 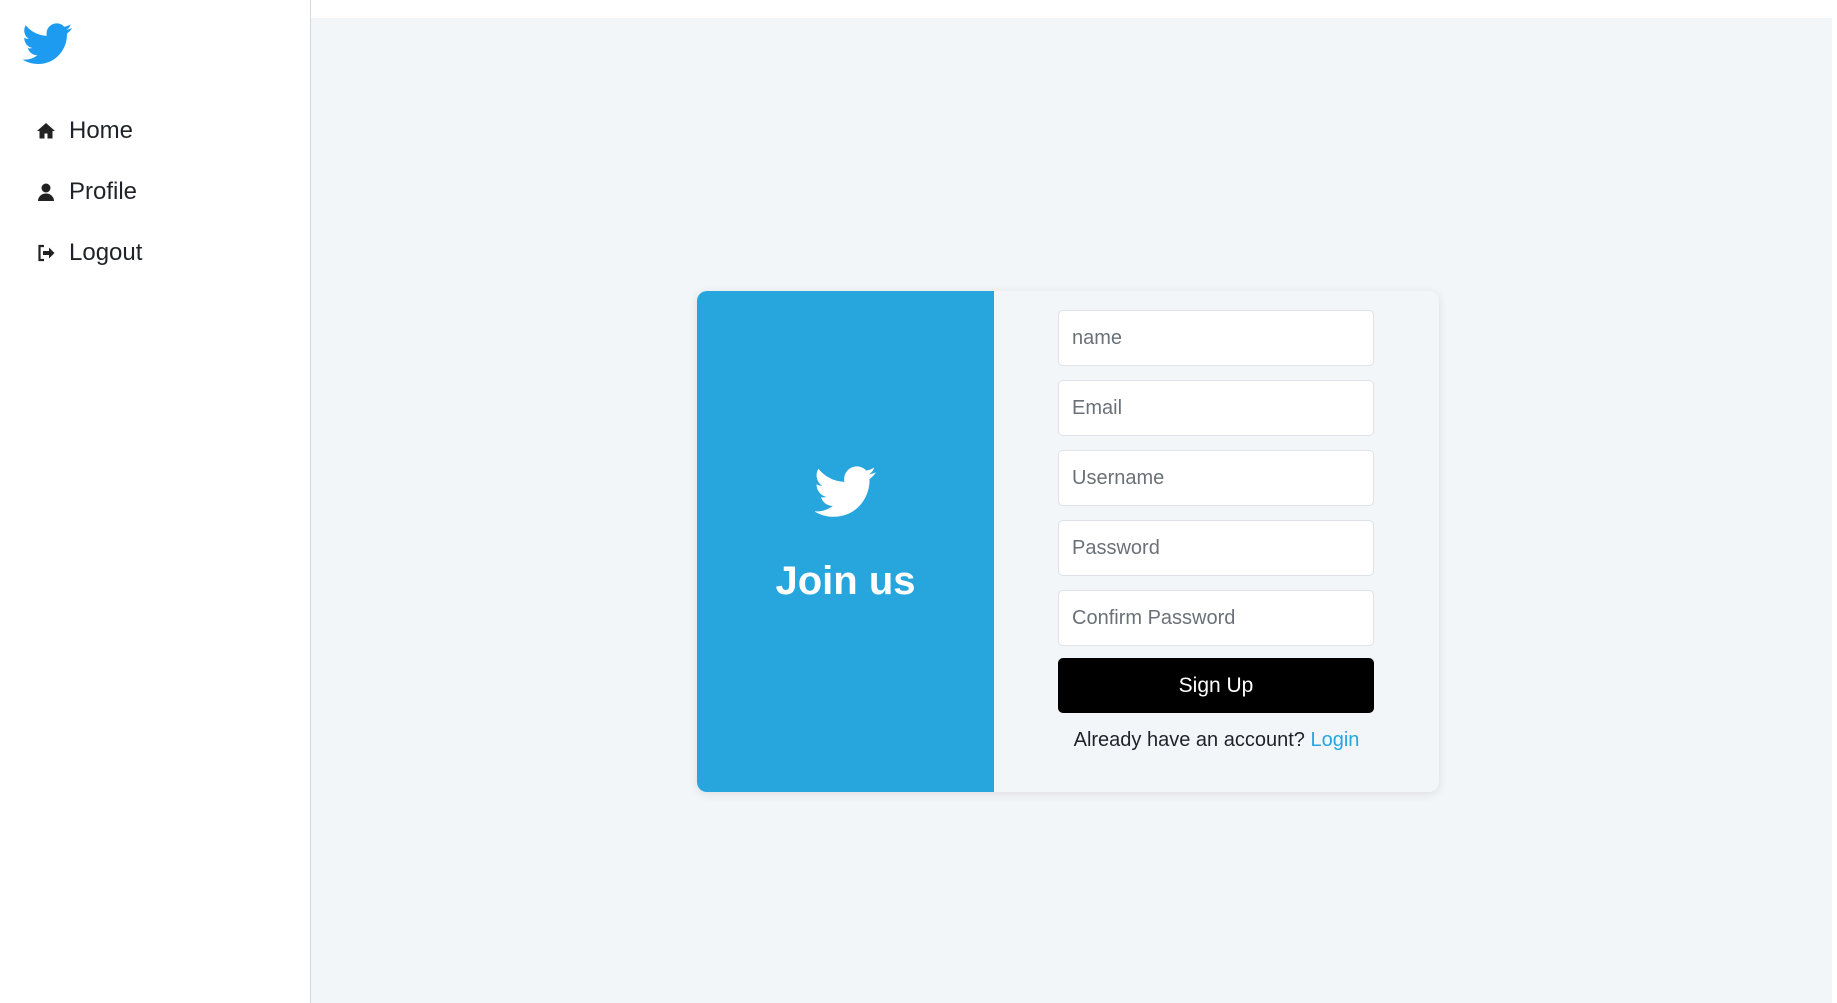 I want to click on sidebar-item-profile: Profile, so click(x=155, y=191).